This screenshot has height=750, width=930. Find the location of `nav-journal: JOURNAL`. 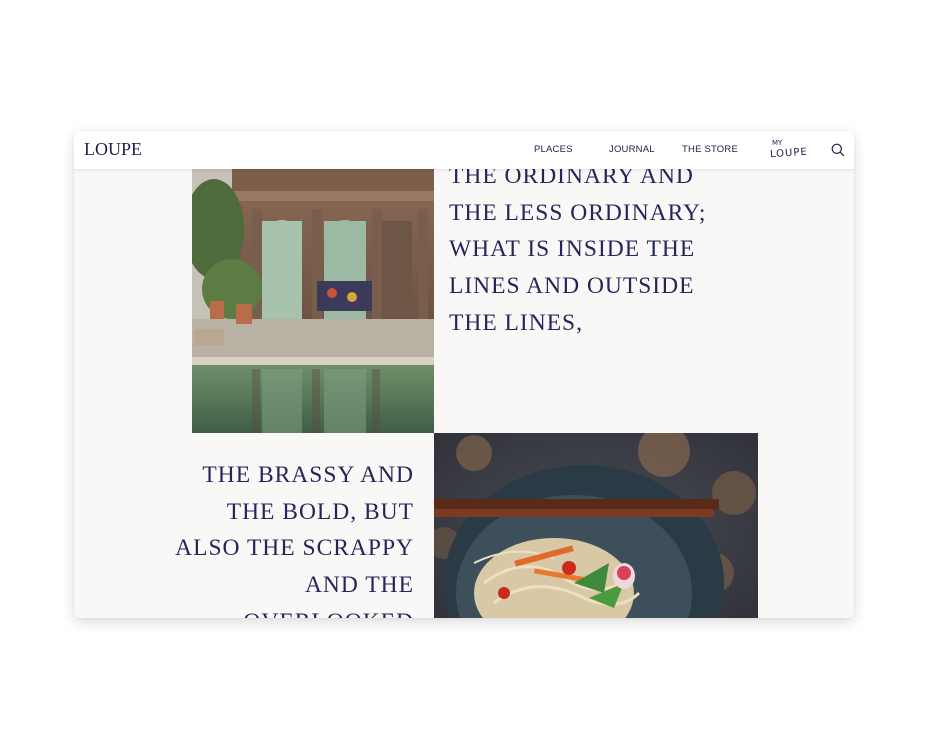

nav-journal: JOURNAL is located at coordinates (632, 149).